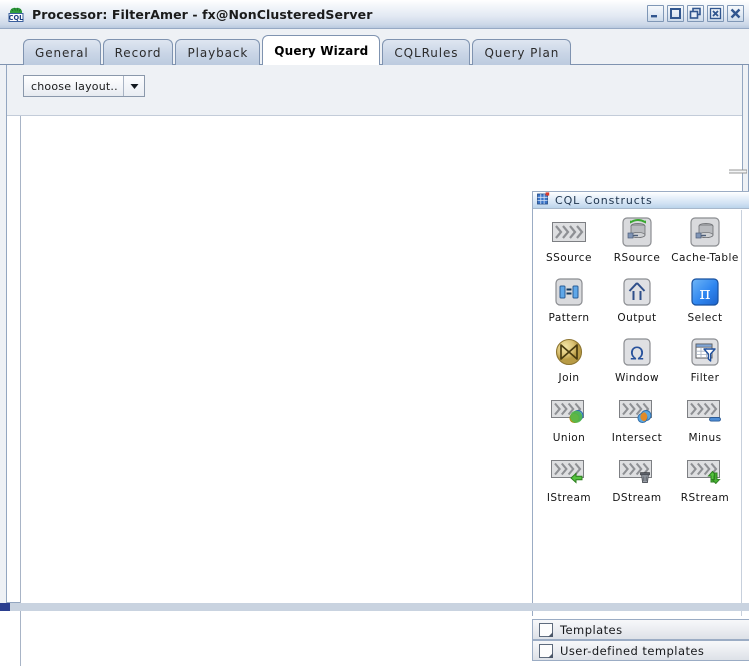 Image resolution: width=749 pixels, height=666 pixels. Describe the element at coordinates (569, 498) in the screenshot. I see `construct-label: IStream` at that location.